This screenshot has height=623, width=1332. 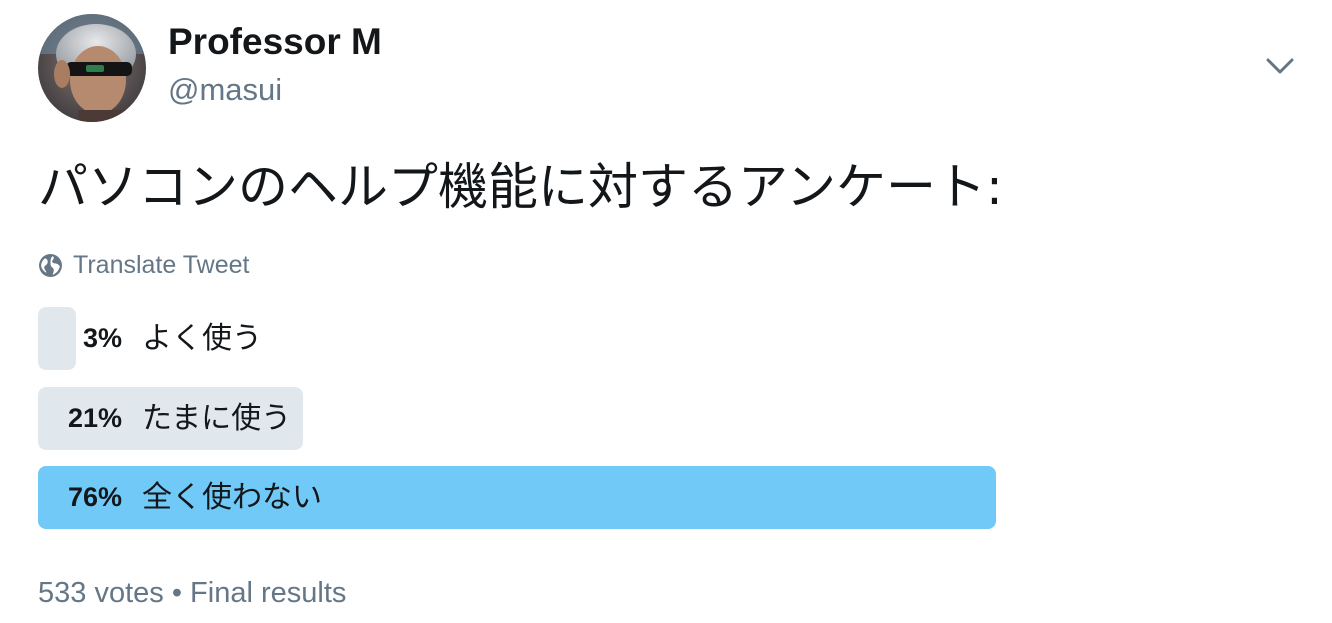 I want to click on poll-percent: 76%, so click(x=94, y=497).